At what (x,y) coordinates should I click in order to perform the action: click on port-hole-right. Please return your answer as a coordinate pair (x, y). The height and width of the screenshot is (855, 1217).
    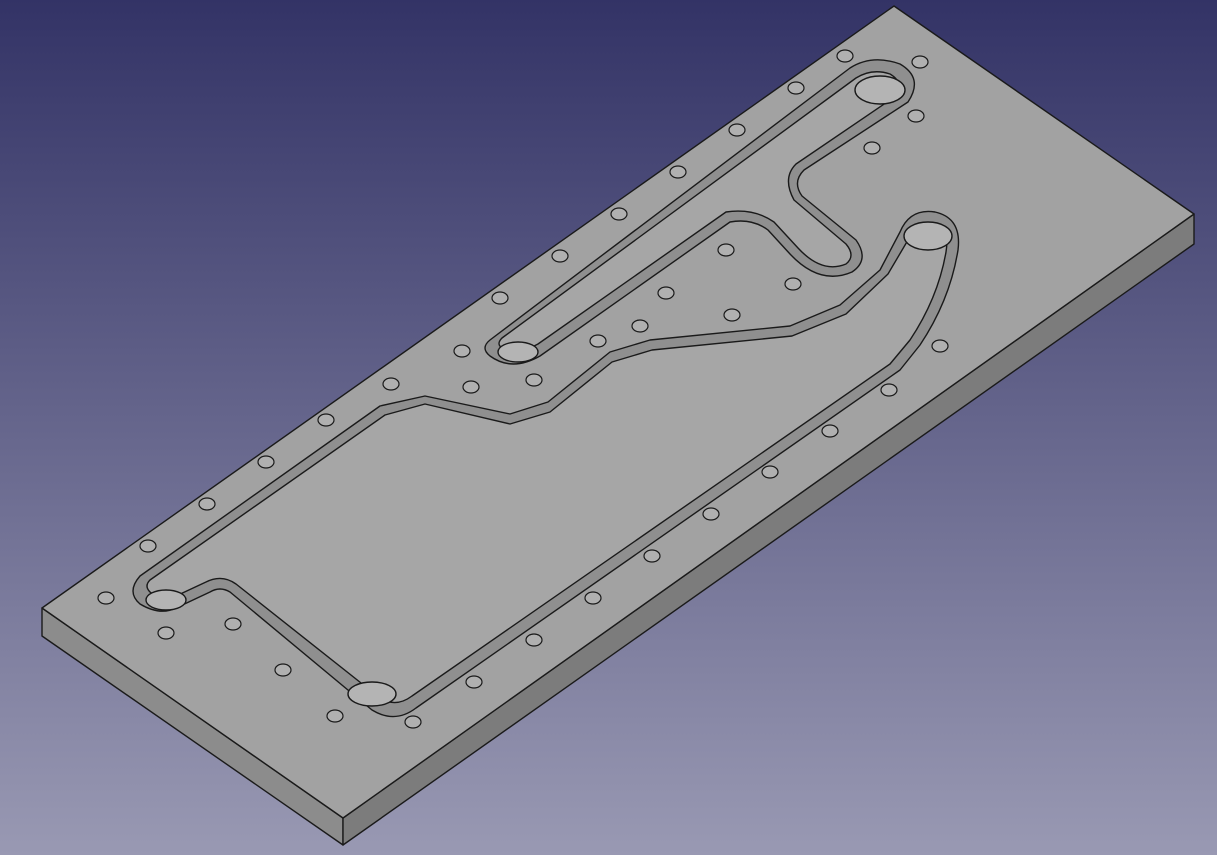
    Looking at the image, I should click on (928, 236).